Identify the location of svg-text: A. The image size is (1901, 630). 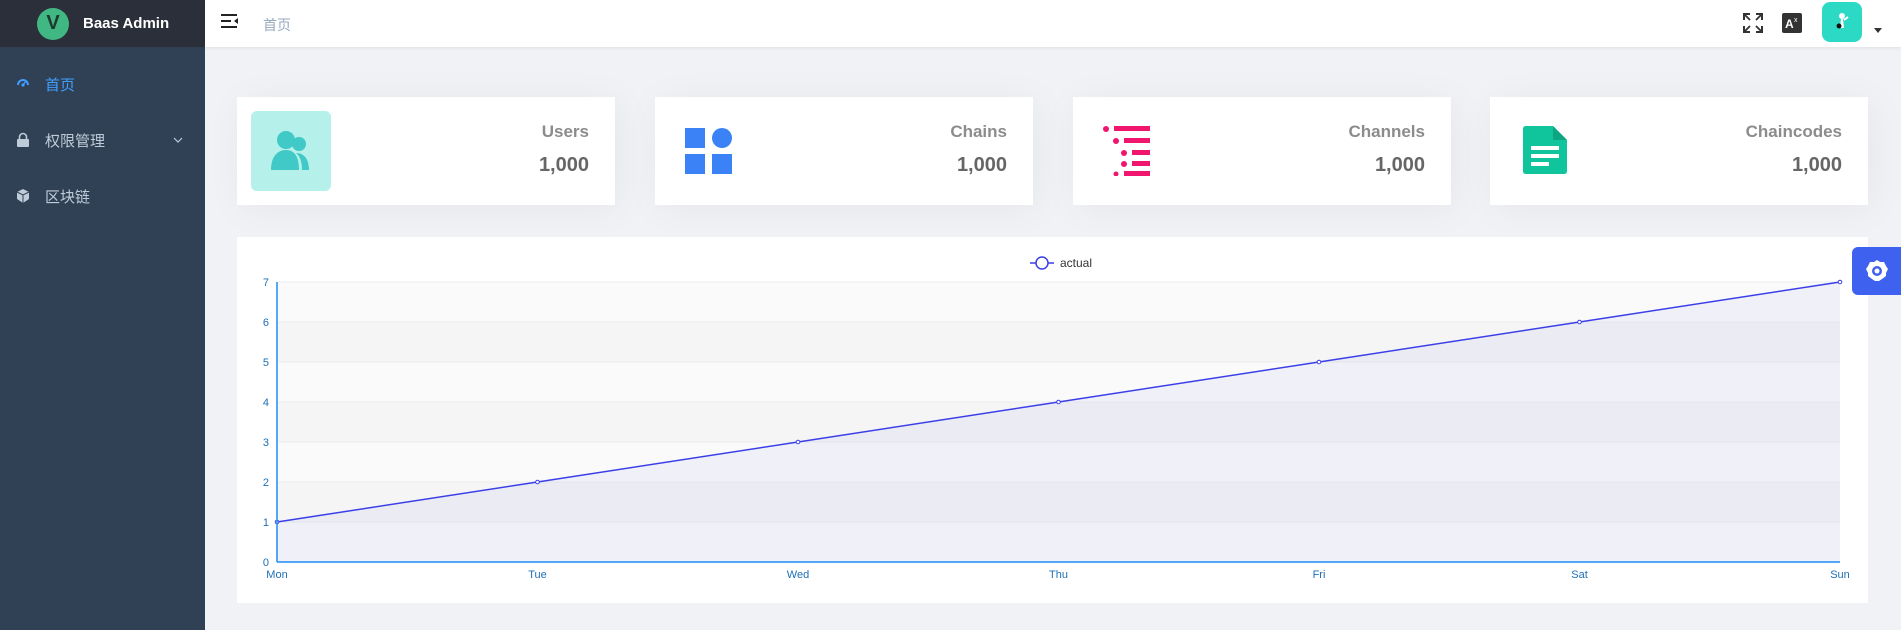
(1789, 24).